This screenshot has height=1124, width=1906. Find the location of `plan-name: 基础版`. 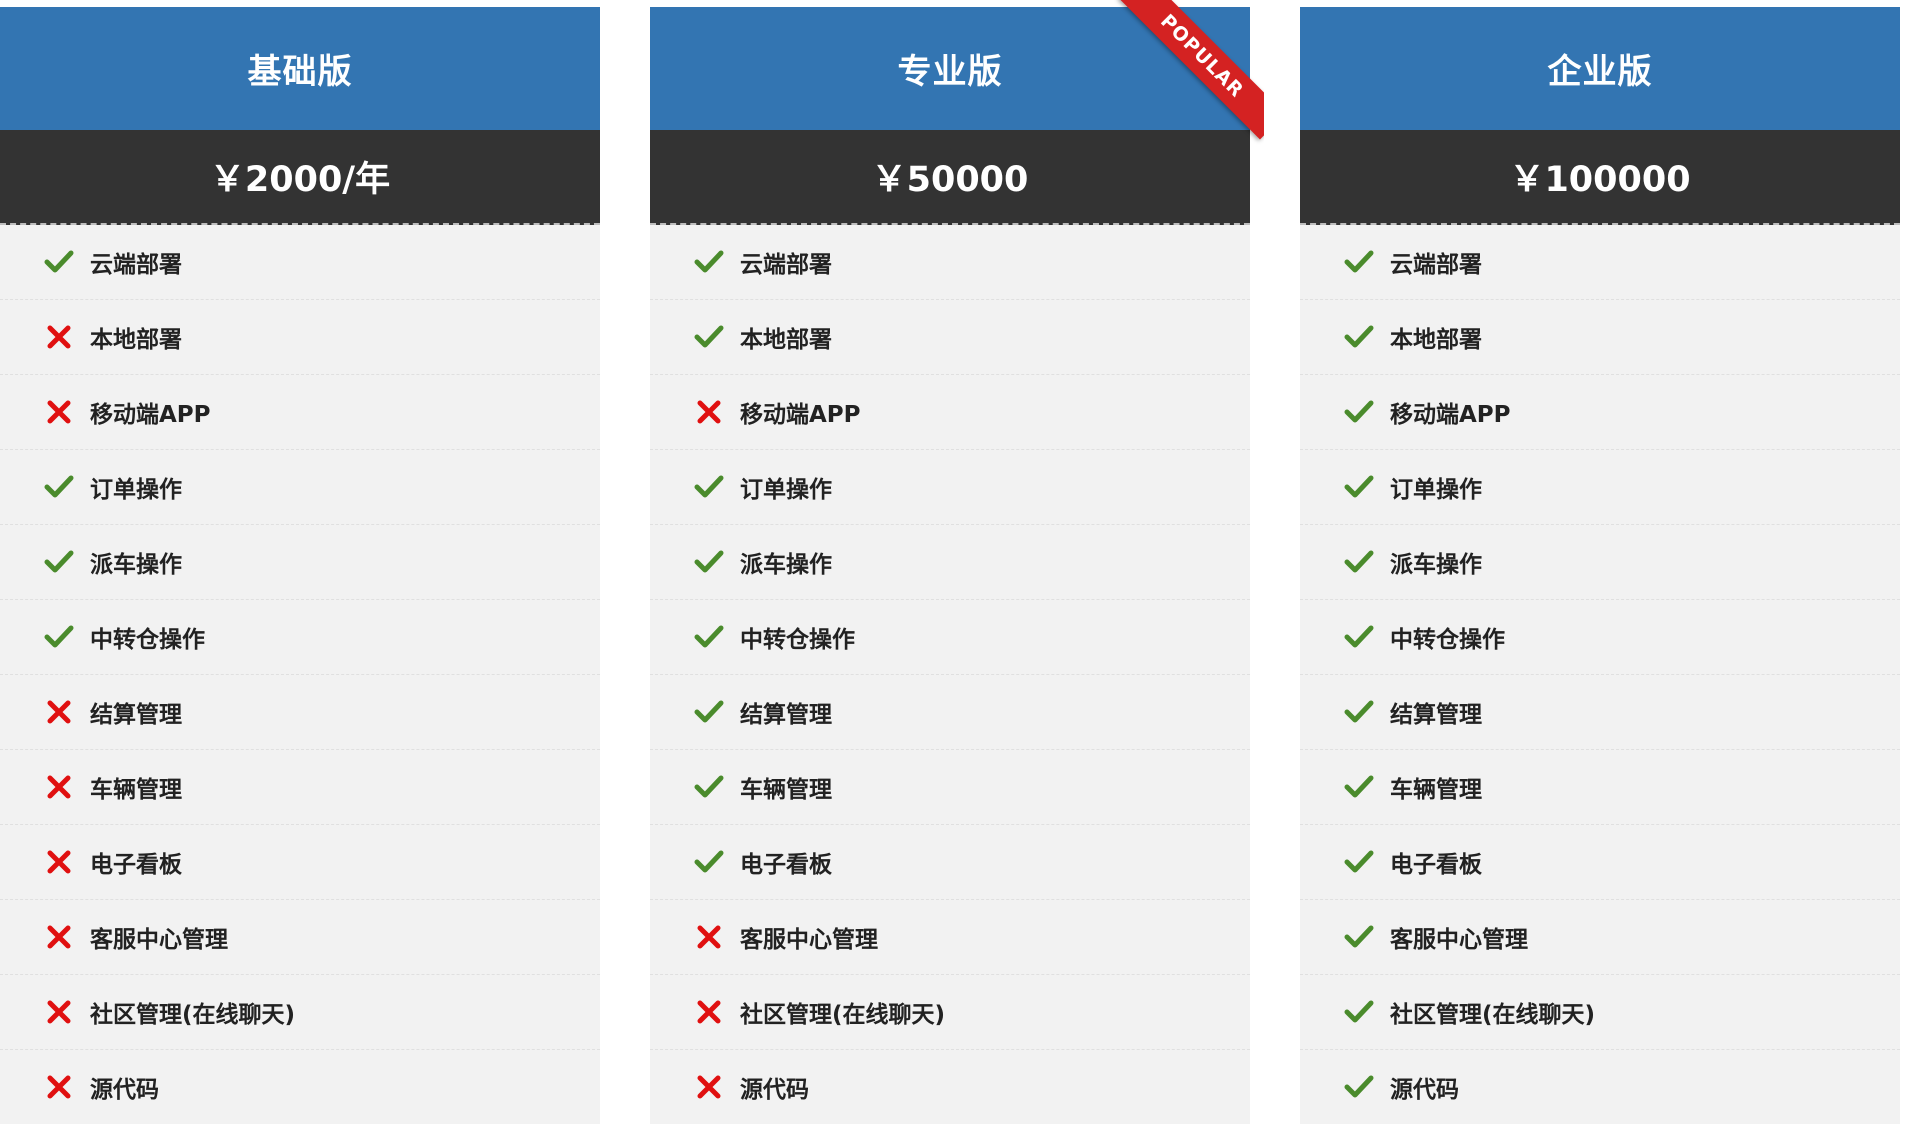

plan-name: 基础版 is located at coordinates (300, 68).